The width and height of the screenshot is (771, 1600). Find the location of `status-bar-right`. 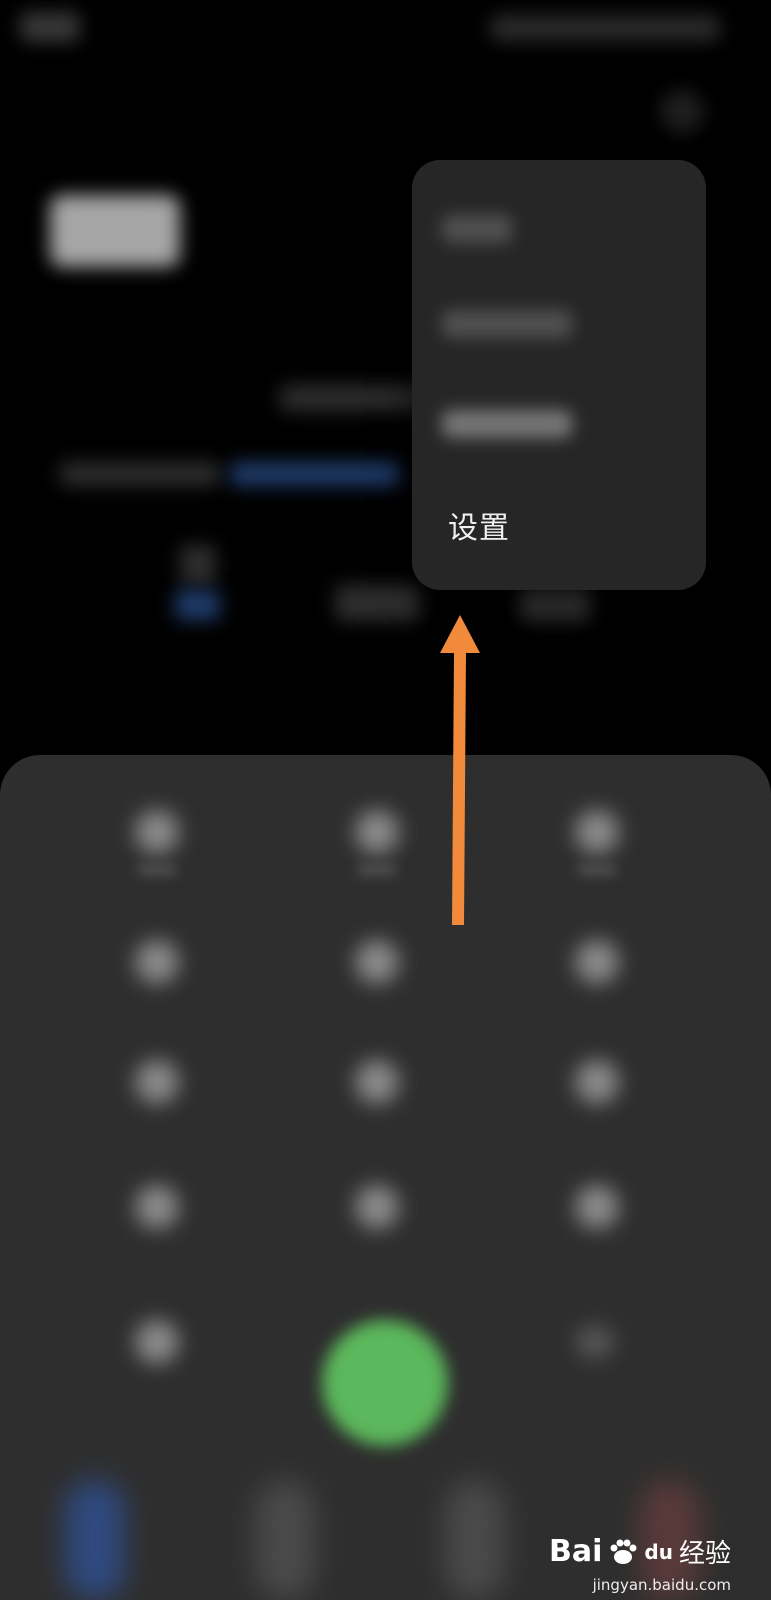

status-bar-right is located at coordinates (605, 28).